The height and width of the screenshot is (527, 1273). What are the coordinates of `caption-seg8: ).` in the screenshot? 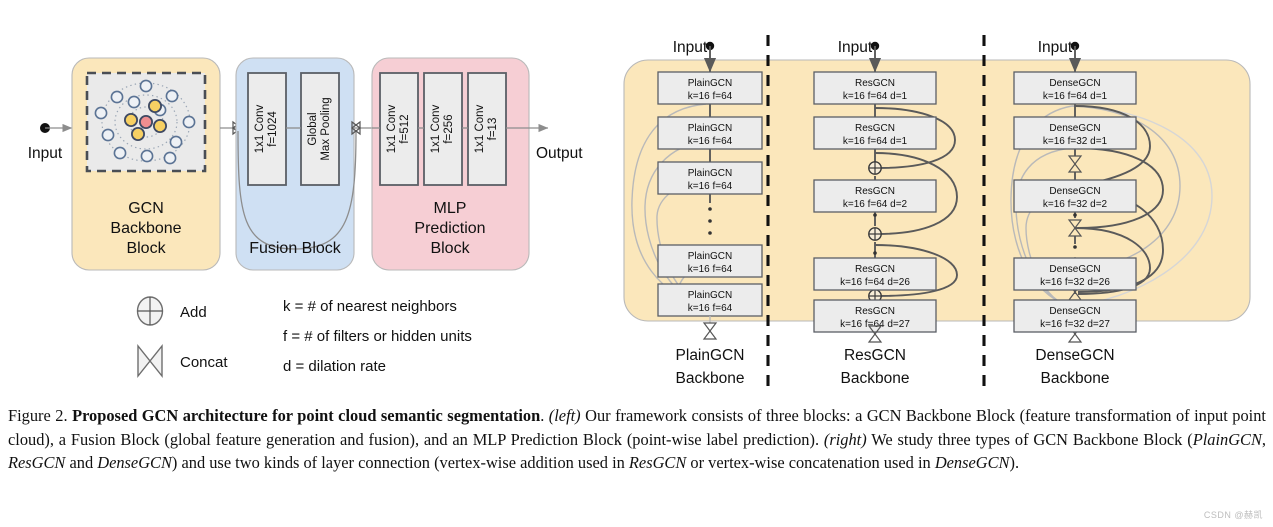 It's located at (1014, 463).